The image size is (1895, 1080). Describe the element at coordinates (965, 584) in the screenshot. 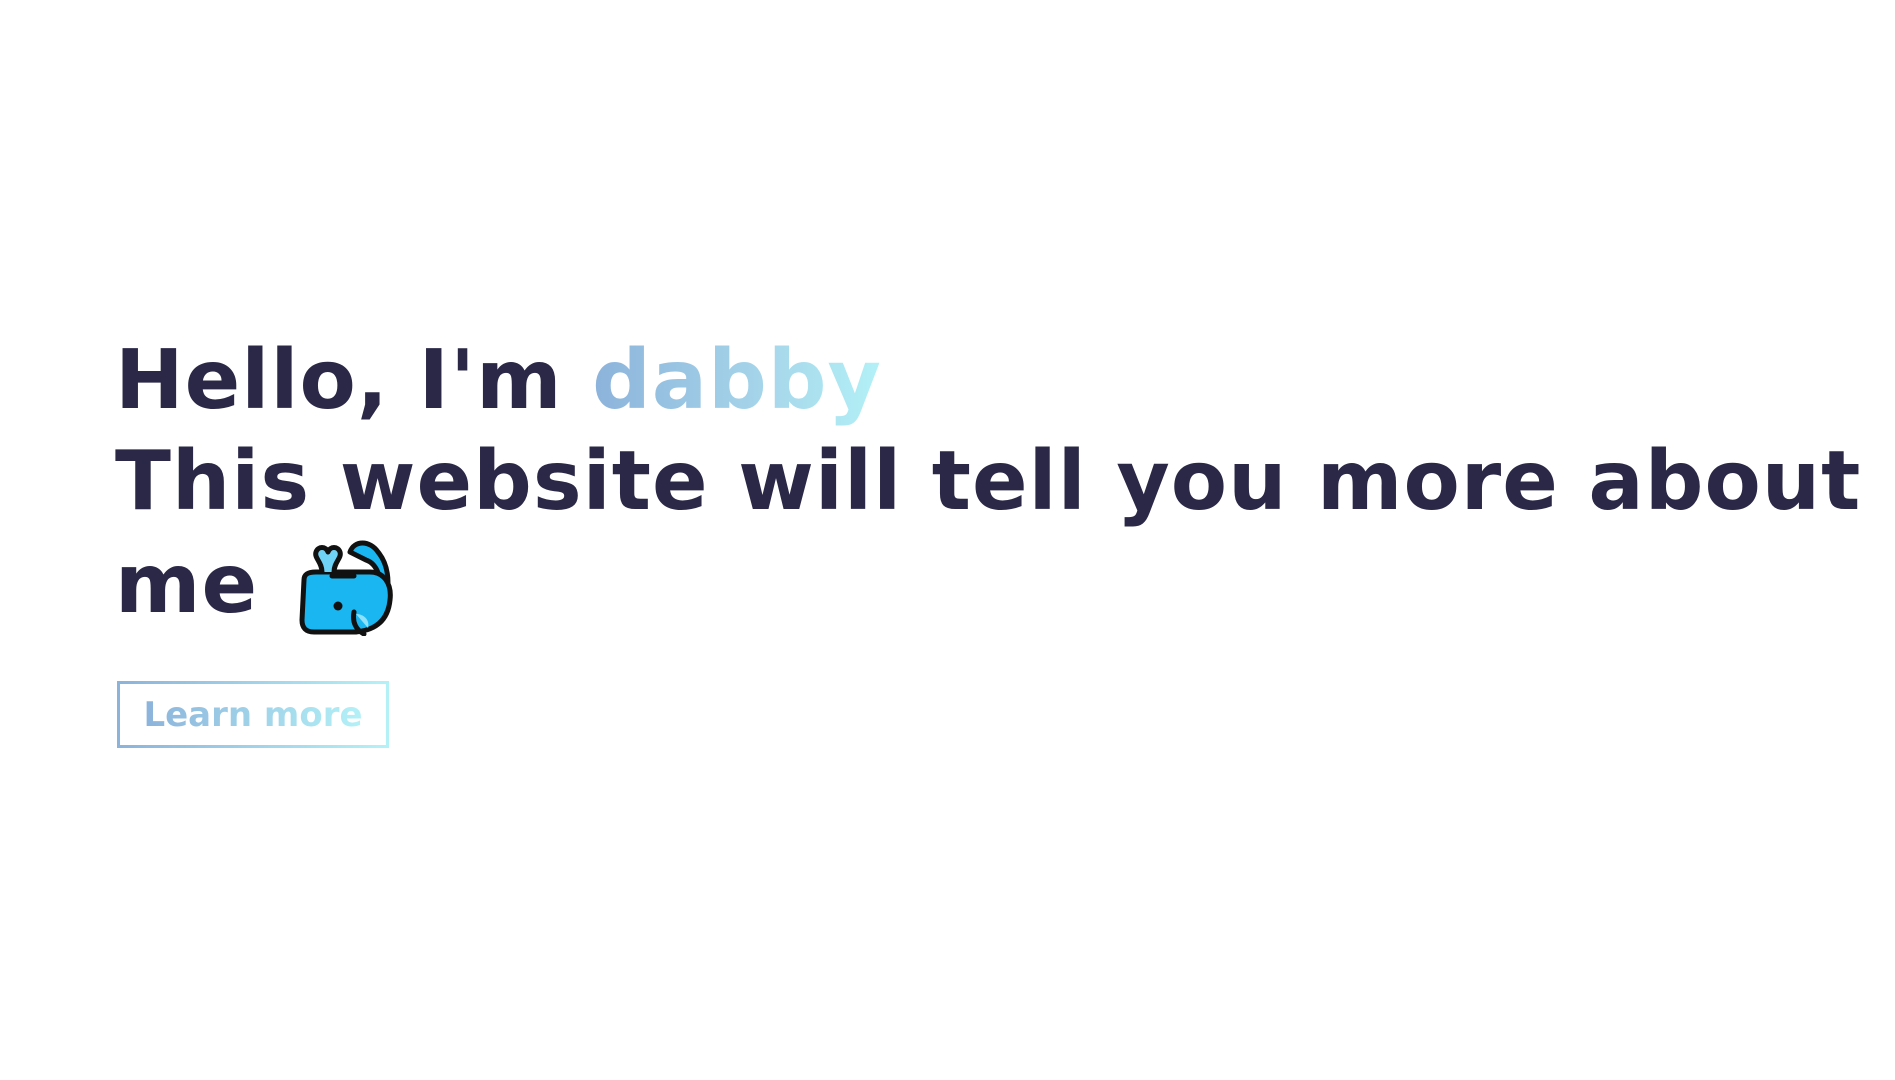

I see `tagline-line-2: me` at that location.